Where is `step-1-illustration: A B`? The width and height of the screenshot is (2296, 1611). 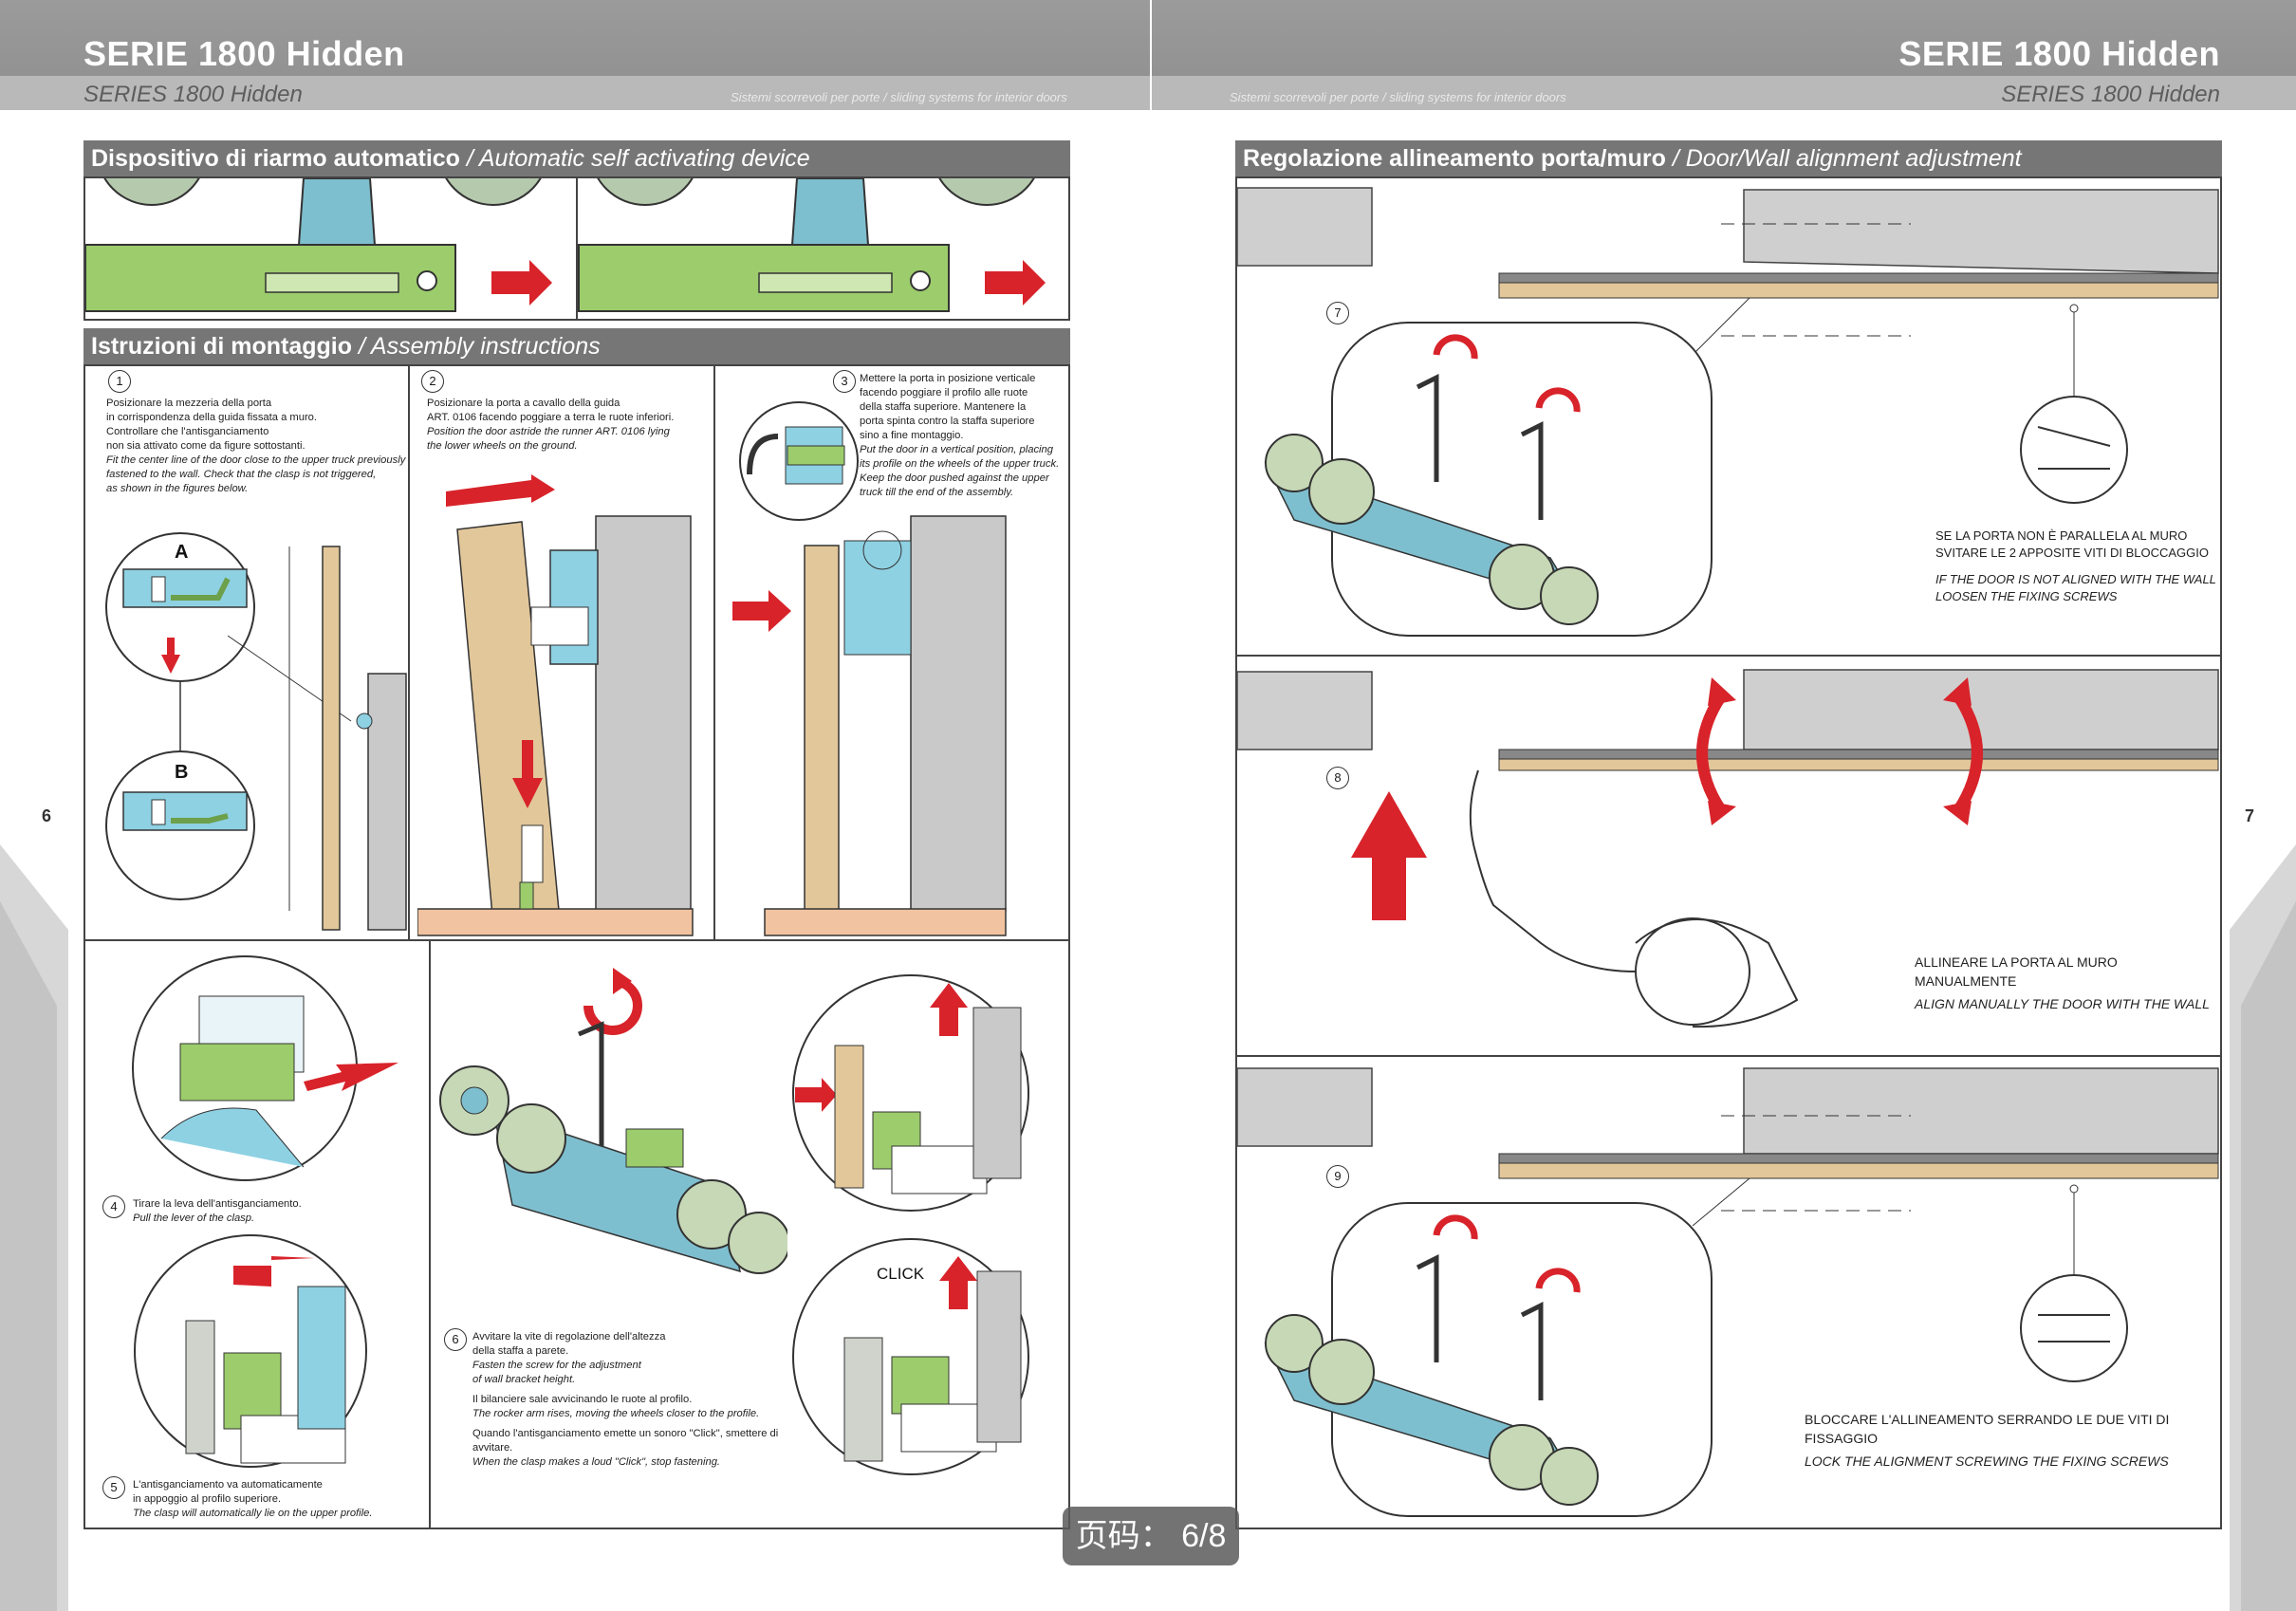
step-1-illustration: A B is located at coordinates (256, 731).